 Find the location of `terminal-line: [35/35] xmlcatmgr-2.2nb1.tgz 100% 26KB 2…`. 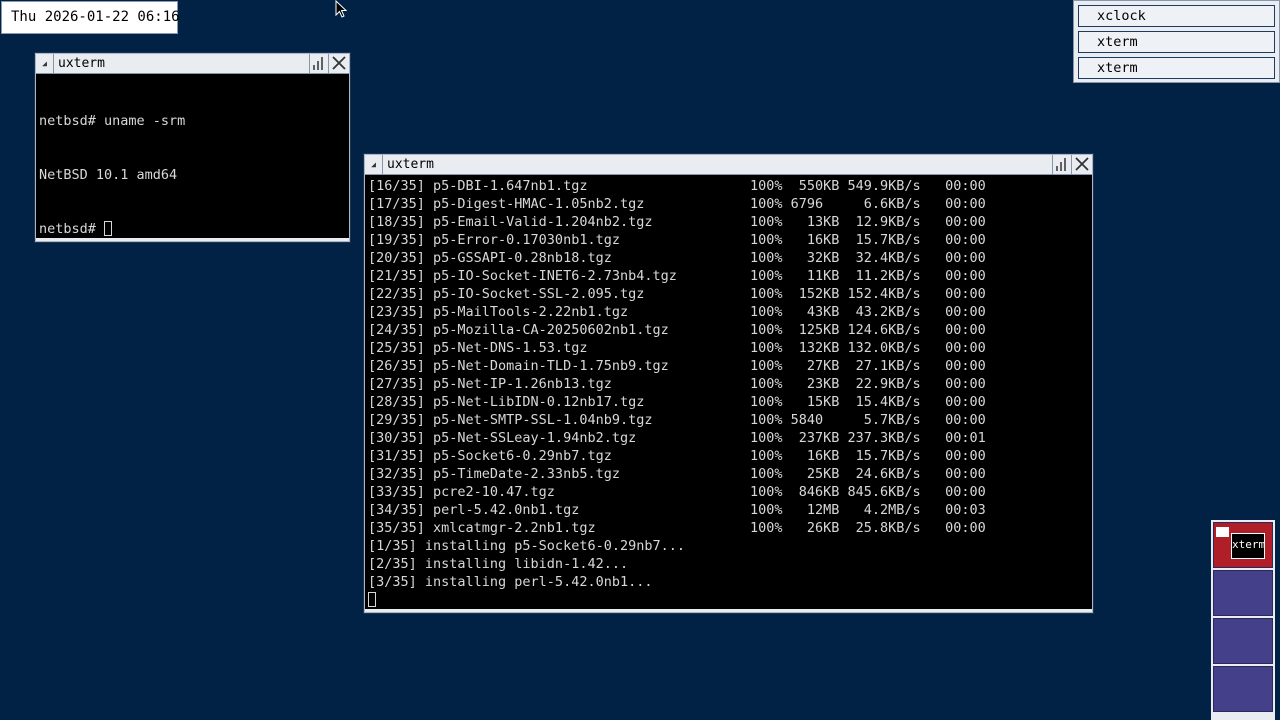

terminal-line: [35/35] xmlcatmgr-2.2nb1.tgz 100% 26KB 2… is located at coordinates (677, 528).